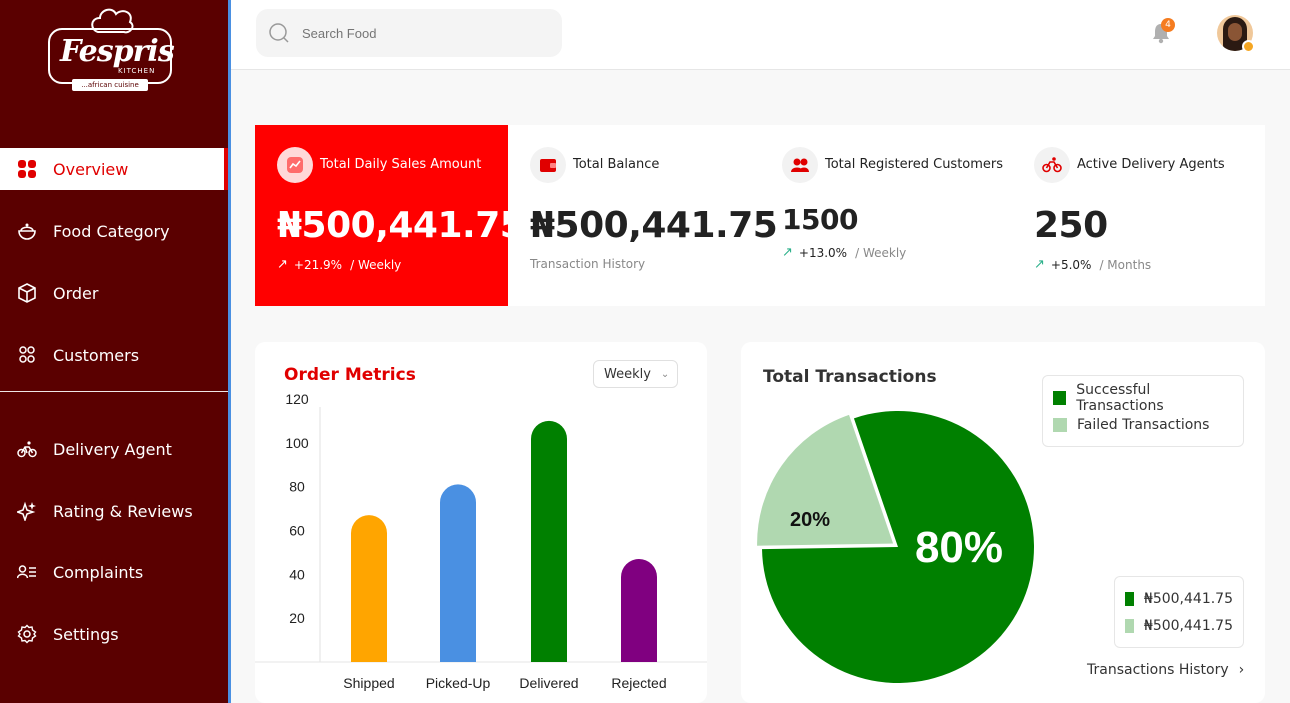 The height and width of the screenshot is (703, 1290). I want to click on sidebar-item-delivery-agent: Delivery Agent, so click(114, 449).